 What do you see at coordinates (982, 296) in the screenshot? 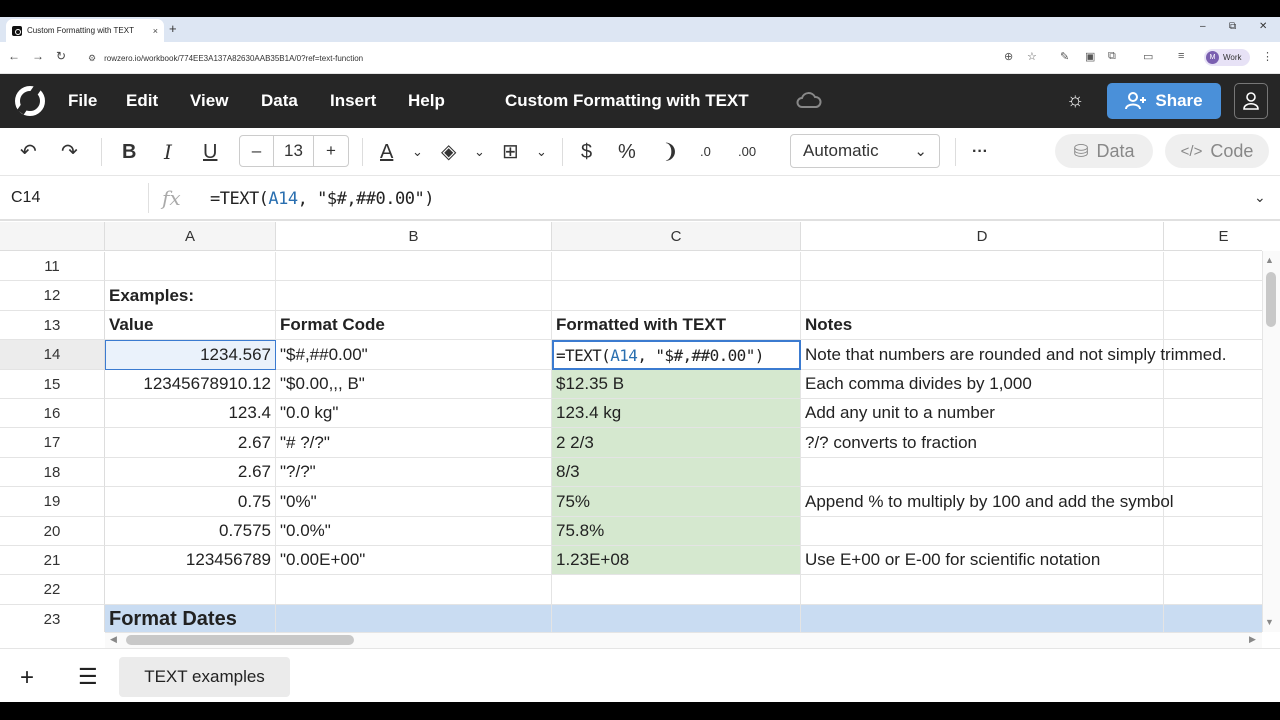
I see `cell-d12` at bounding box center [982, 296].